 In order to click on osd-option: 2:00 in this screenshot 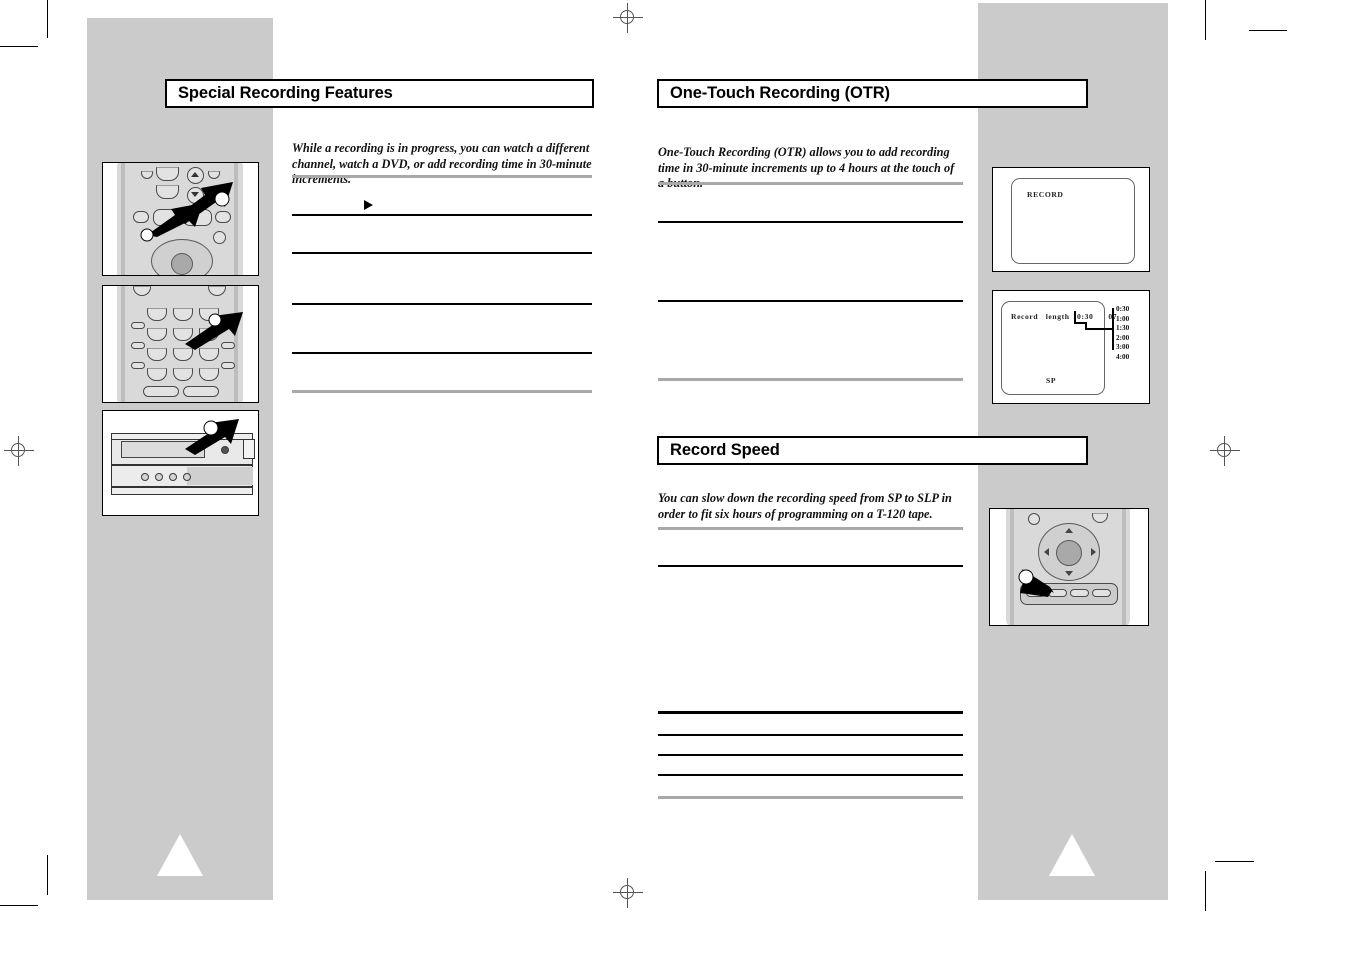, I will do `click(1123, 337)`.